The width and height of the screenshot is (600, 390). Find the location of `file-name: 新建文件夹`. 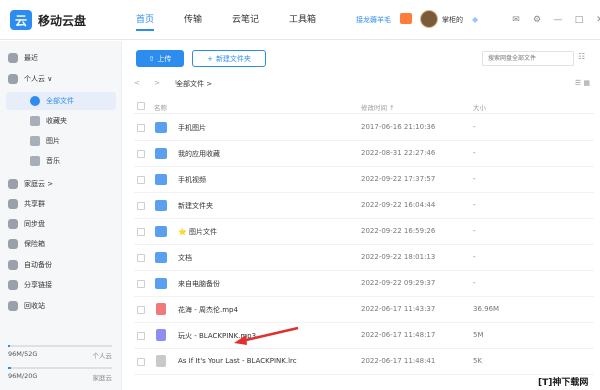

file-name: 新建文件夹 is located at coordinates (195, 206).